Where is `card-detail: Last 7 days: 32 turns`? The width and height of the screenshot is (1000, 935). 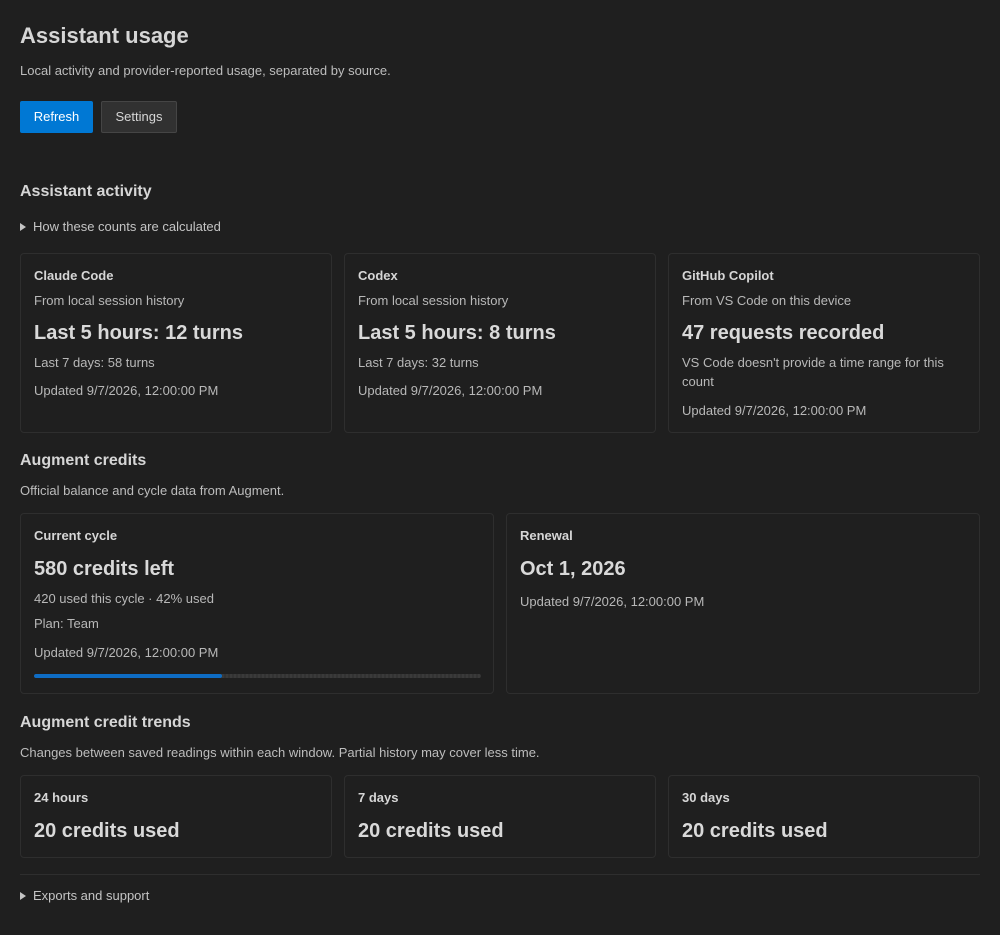 card-detail: Last 7 days: 32 turns is located at coordinates (418, 362).